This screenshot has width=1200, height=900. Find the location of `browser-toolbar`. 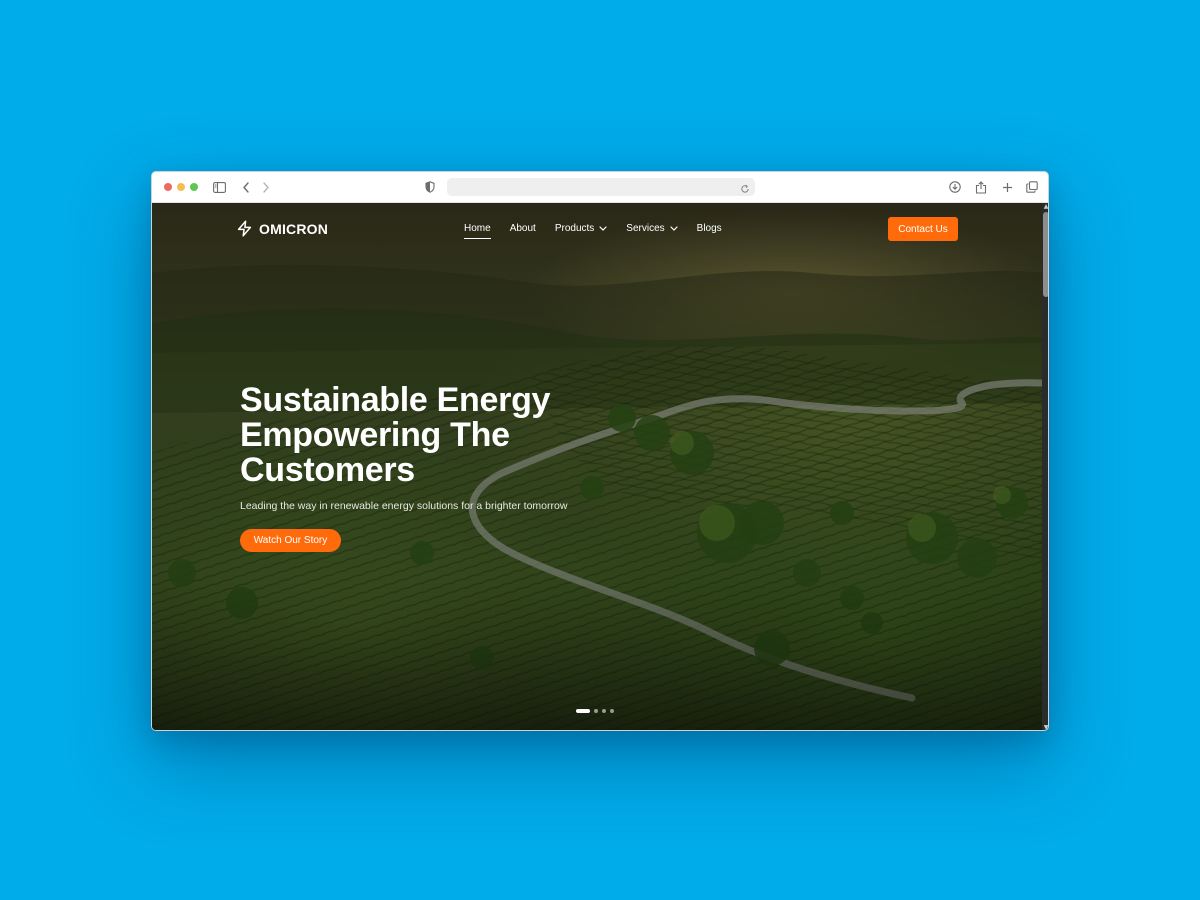

browser-toolbar is located at coordinates (600, 187).